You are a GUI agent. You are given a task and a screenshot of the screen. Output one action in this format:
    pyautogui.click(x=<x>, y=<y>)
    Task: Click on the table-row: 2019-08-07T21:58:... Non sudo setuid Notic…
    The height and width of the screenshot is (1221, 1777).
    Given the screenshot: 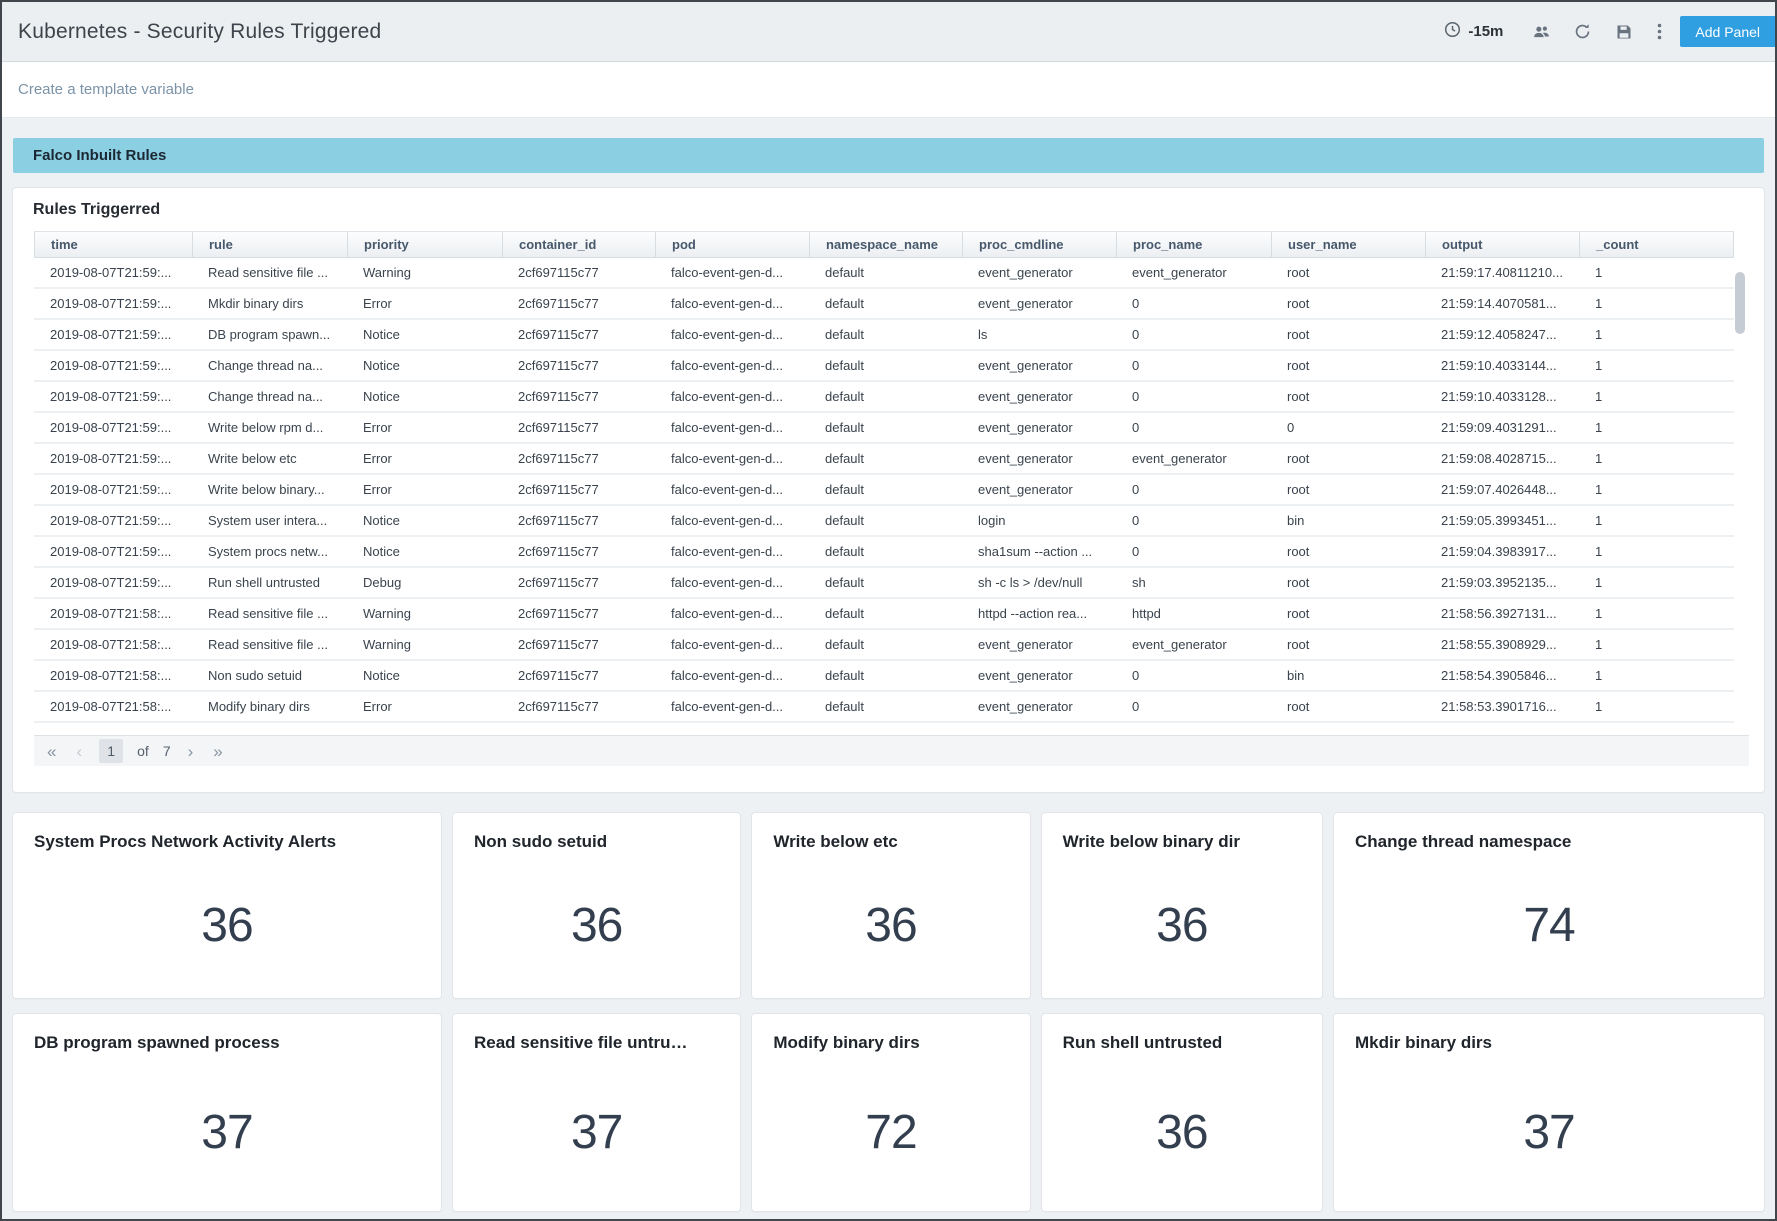 What is the action you would take?
    pyautogui.click(x=884, y=676)
    